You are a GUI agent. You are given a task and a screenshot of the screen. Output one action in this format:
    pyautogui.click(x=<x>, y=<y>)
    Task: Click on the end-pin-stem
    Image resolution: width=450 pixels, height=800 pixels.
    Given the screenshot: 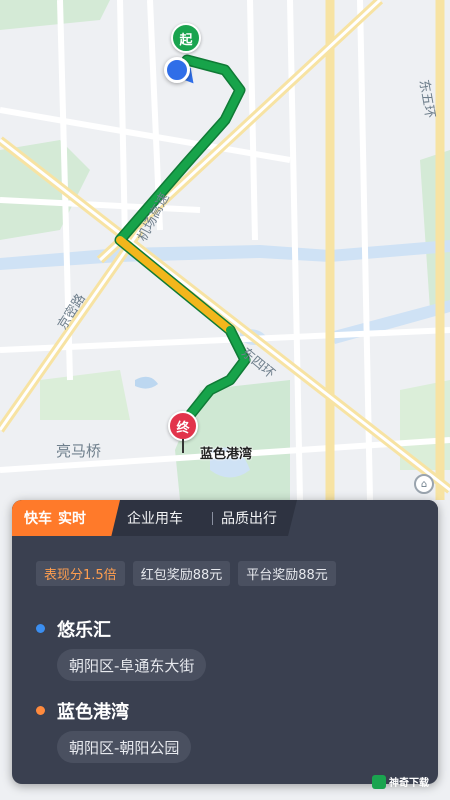 What is the action you would take?
    pyautogui.click(x=183, y=446)
    